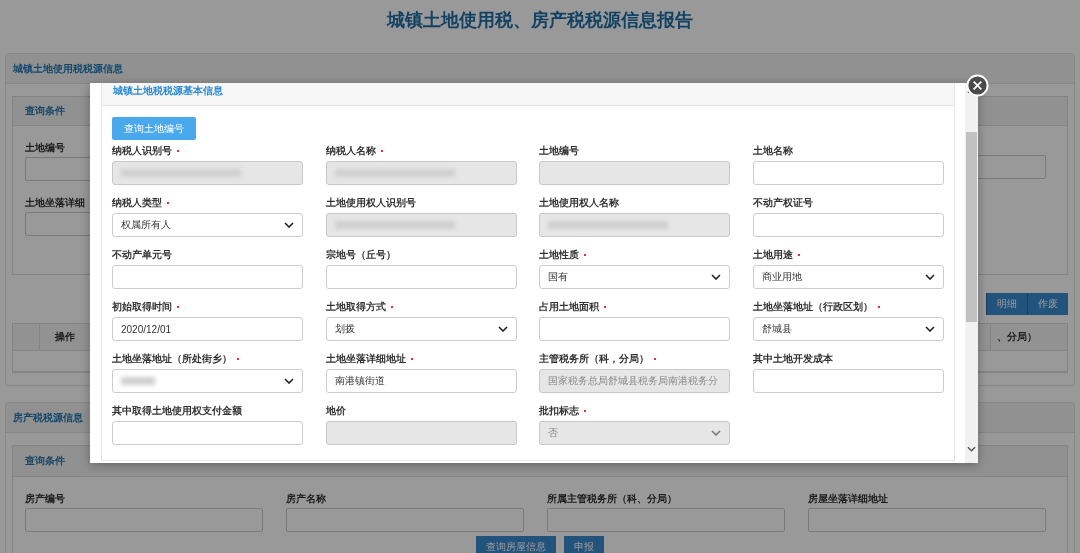 The image size is (1080, 553). Describe the element at coordinates (634, 433) in the screenshot. I see `dropdown: 否` at that location.